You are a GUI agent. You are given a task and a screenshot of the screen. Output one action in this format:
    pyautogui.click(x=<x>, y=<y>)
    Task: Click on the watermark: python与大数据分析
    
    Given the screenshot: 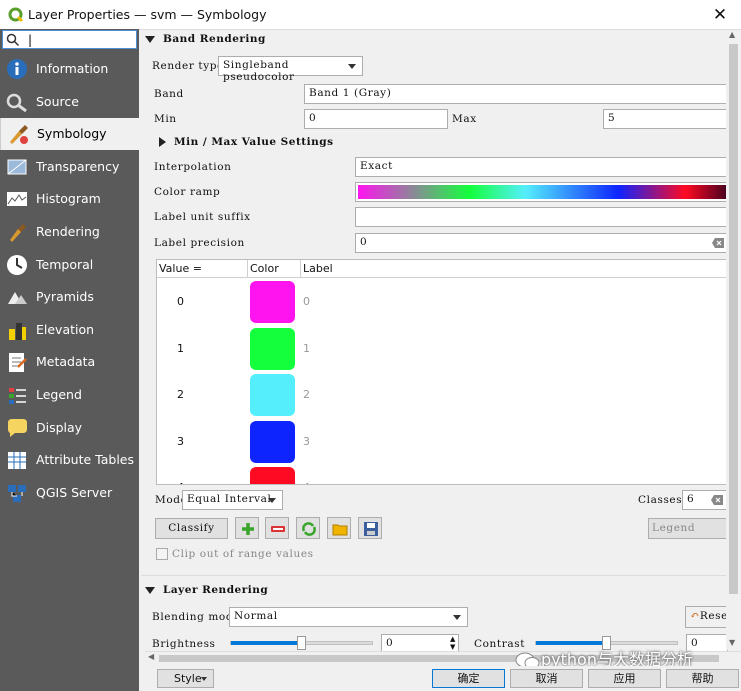 What is the action you would take?
    pyautogui.click(x=604, y=657)
    